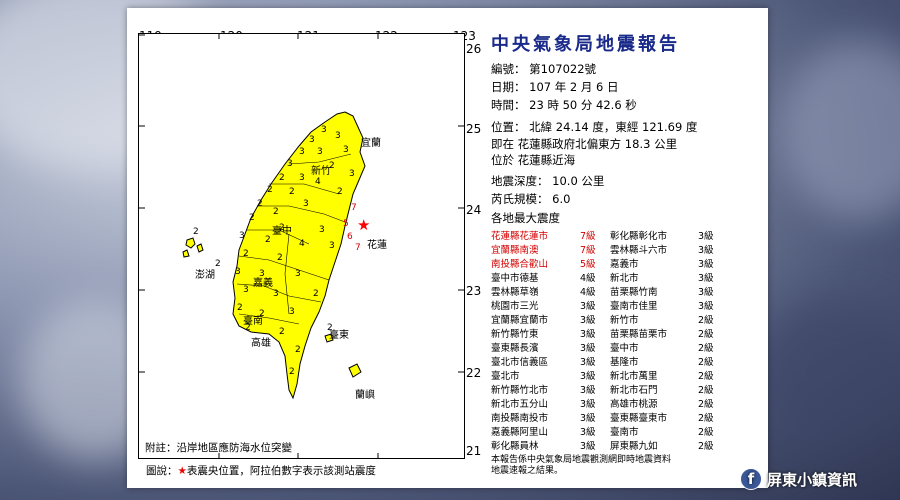 This screenshot has width=900, height=500. Describe the element at coordinates (527, 471) in the screenshot. I see `footnote-line-2: 地震速報之結果。` at that location.